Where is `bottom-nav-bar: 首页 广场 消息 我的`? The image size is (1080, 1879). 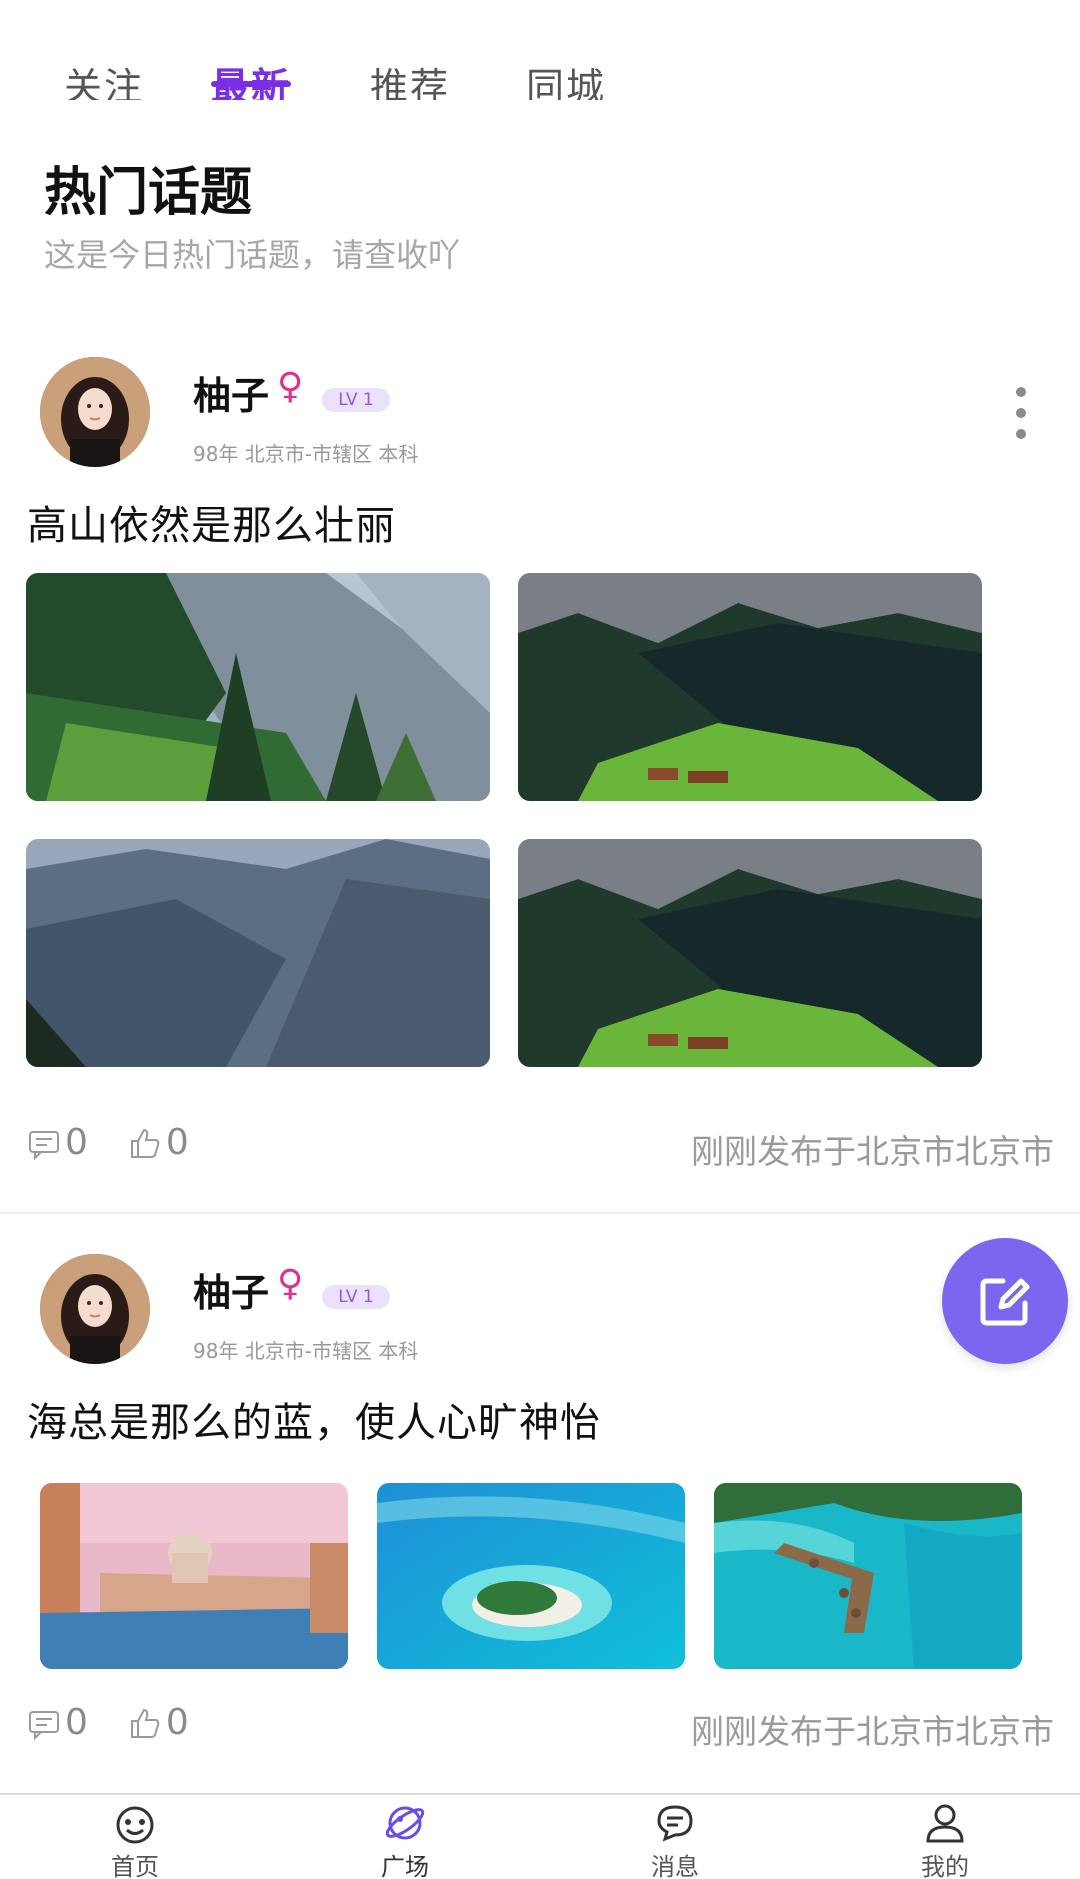 bottom-nav-bar: 首页 广场 消息 我的 is located at coordinates (540, 1836).